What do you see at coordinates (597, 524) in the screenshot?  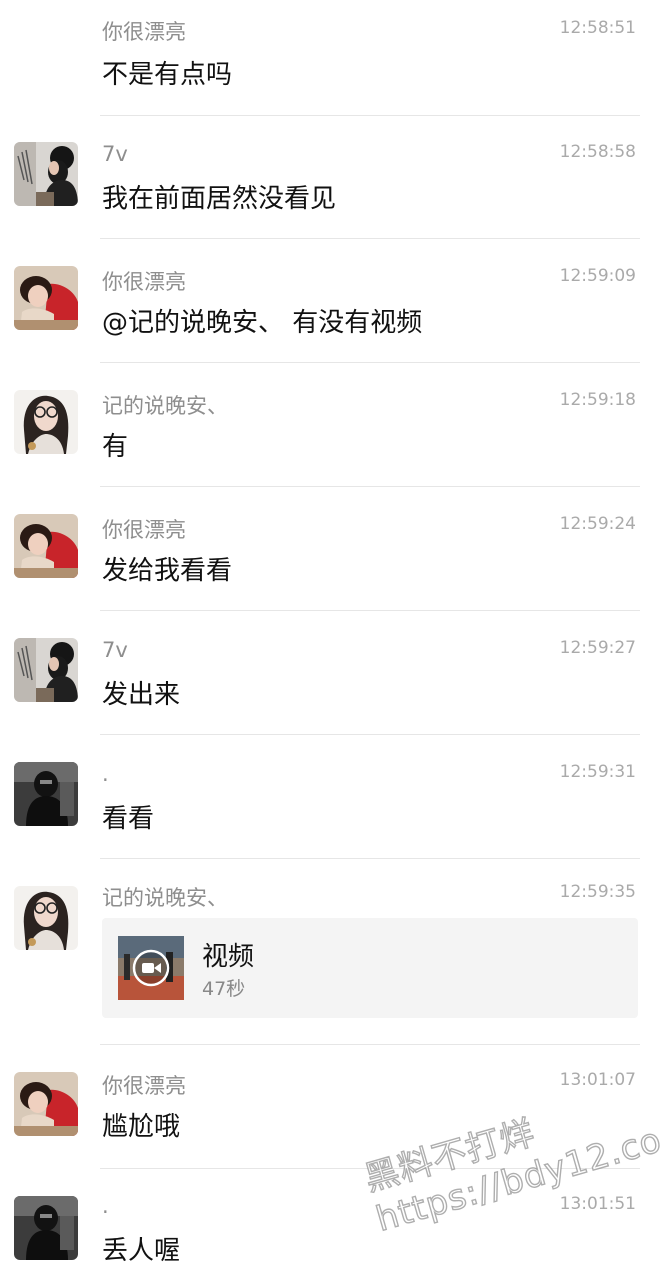 I see `message-time: 12:59:24` at bounding box center [597, 524].